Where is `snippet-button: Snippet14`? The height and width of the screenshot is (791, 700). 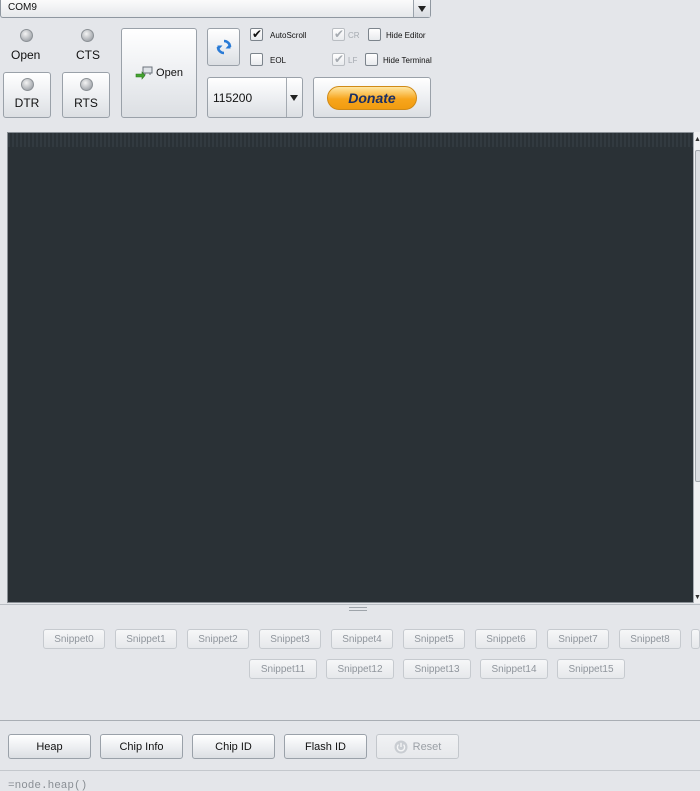
snippet-button: Snippet14 is located at coordinates (514, 669).